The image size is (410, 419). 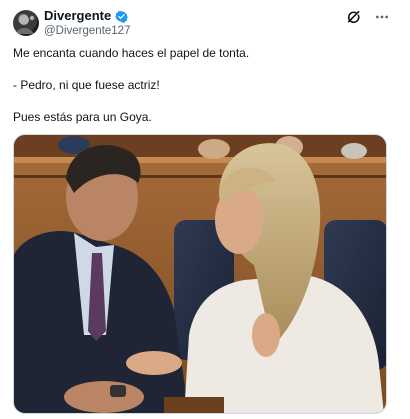 What do you see at coordinates (87, 31) in the screenshot?
I see `author-handle: @Divergente127` at bounding box center [87, 31].